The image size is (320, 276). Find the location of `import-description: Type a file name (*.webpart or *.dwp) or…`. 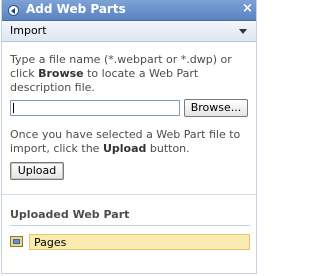

import-description: Type a file name (*.webpart or *.dwp) or… is located at coordinates (131, 74).